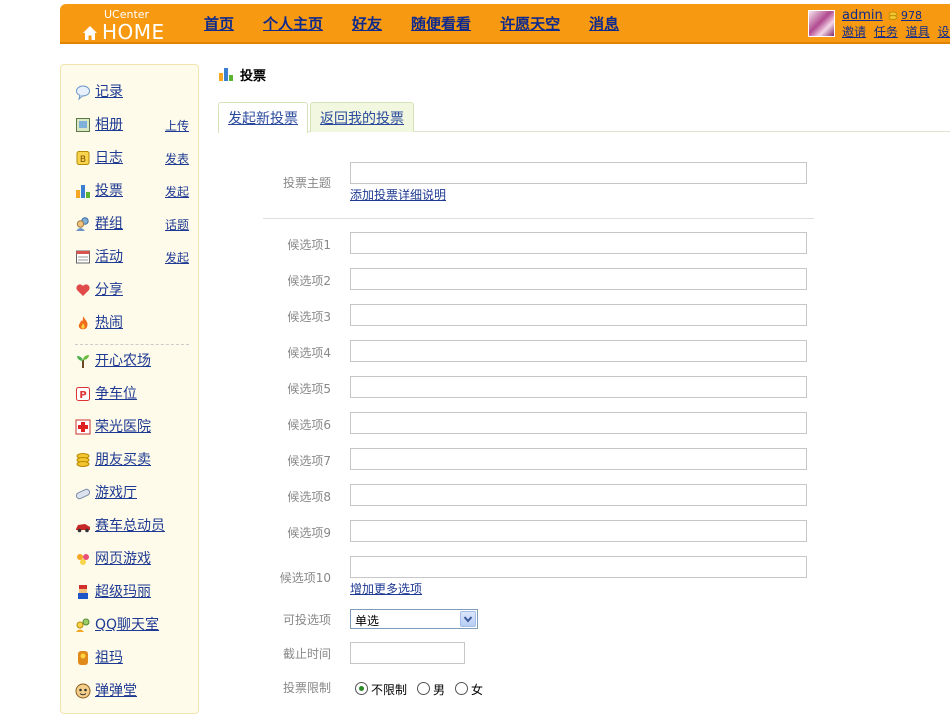  What do you see at coordinates (309, 245) in the screenshot?
I see `option-label: 候选项1` at bounding box center [309, 245].